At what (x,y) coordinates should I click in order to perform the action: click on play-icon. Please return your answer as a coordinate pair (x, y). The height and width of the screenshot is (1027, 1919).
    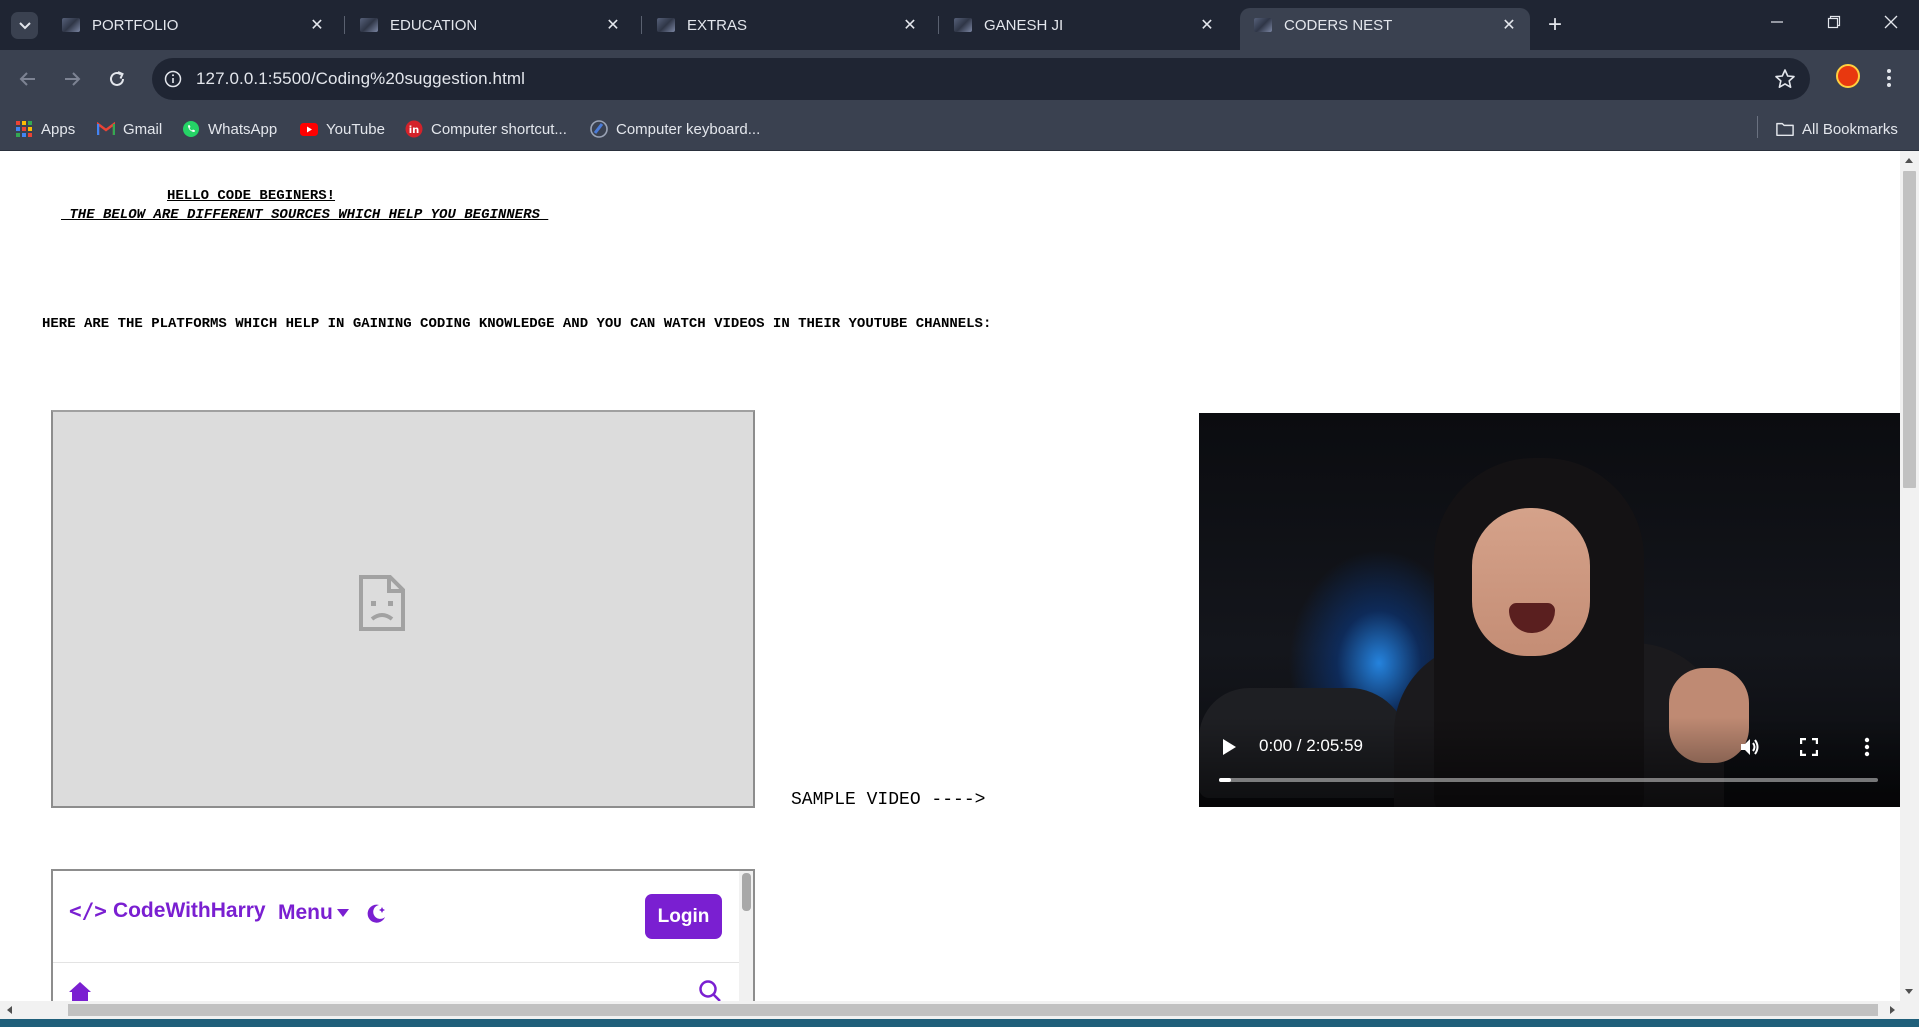
    Looking at the image, I should click on (1229, 747).